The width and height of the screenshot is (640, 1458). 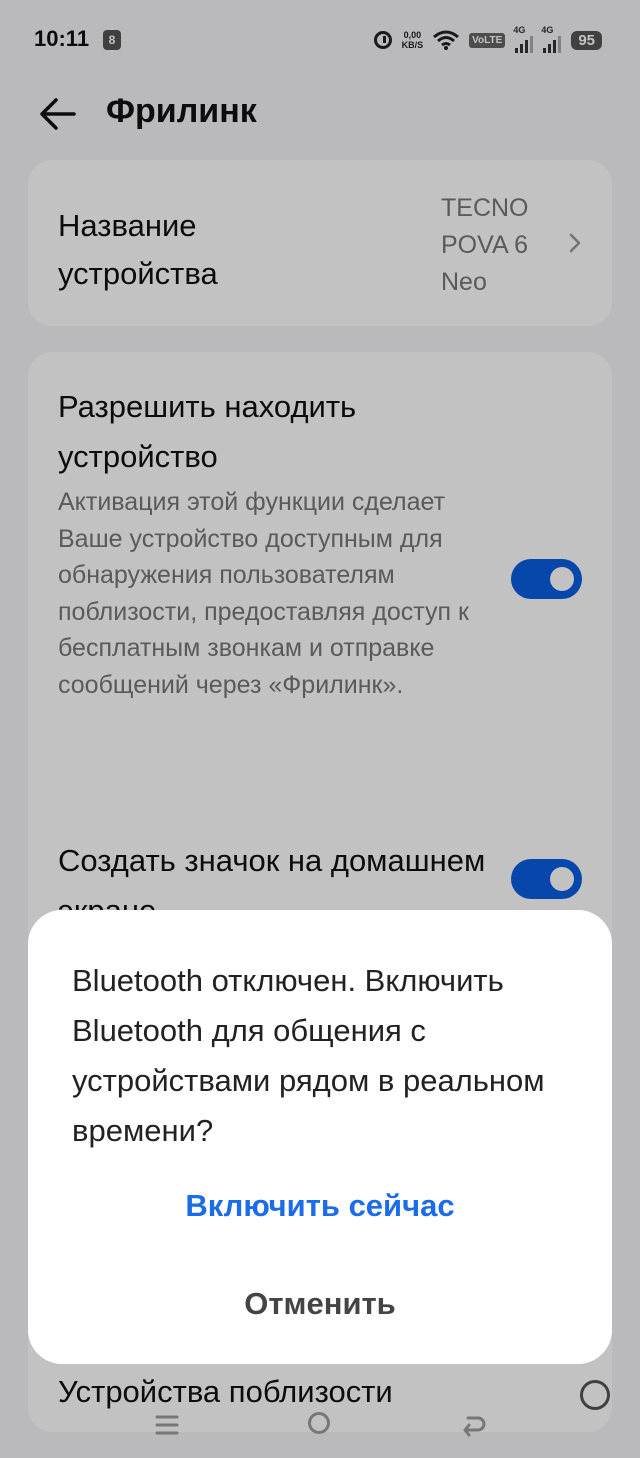 I want to click on cancel-button: Отменить, so click(x=320, y=1304).